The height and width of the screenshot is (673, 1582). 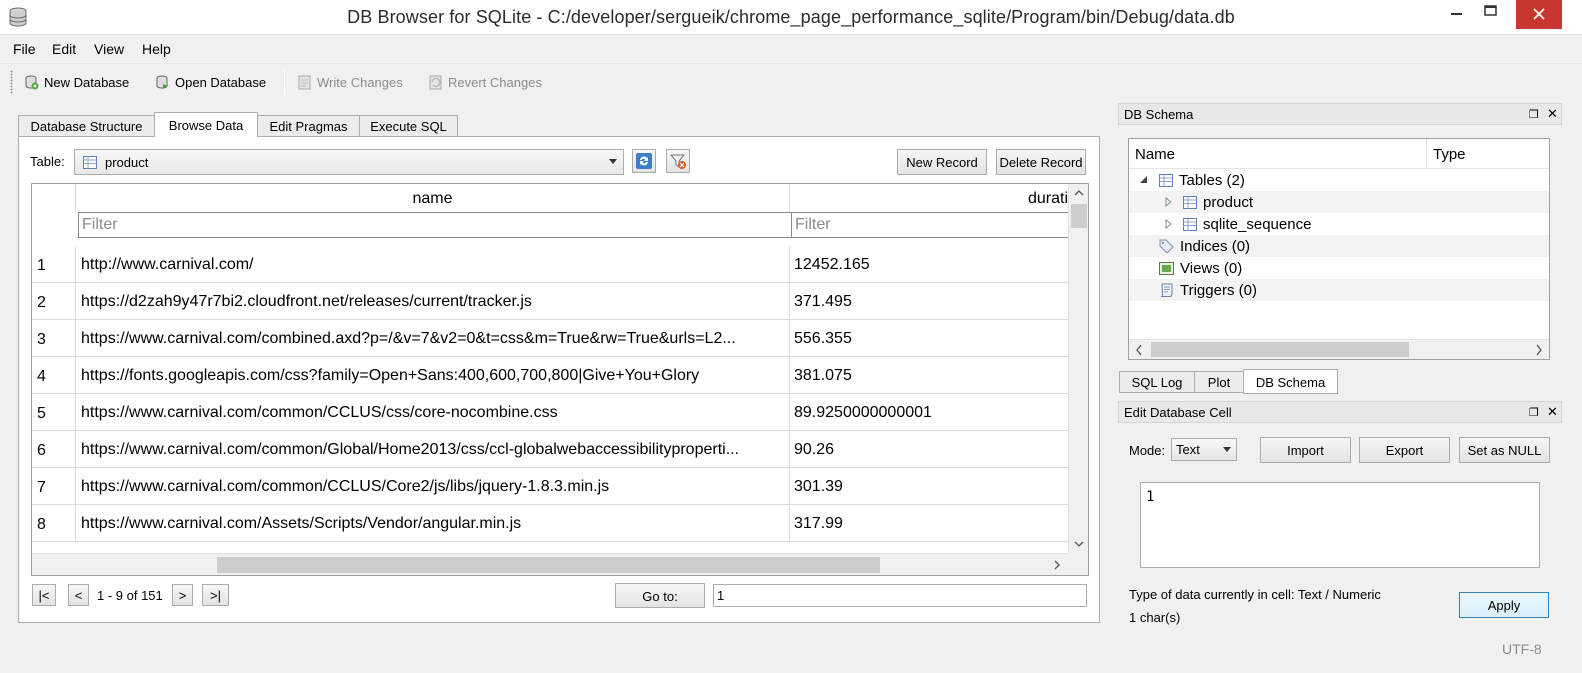 I want to click on tab-db-schema: DB Schema, so click(x=1290, y=381).